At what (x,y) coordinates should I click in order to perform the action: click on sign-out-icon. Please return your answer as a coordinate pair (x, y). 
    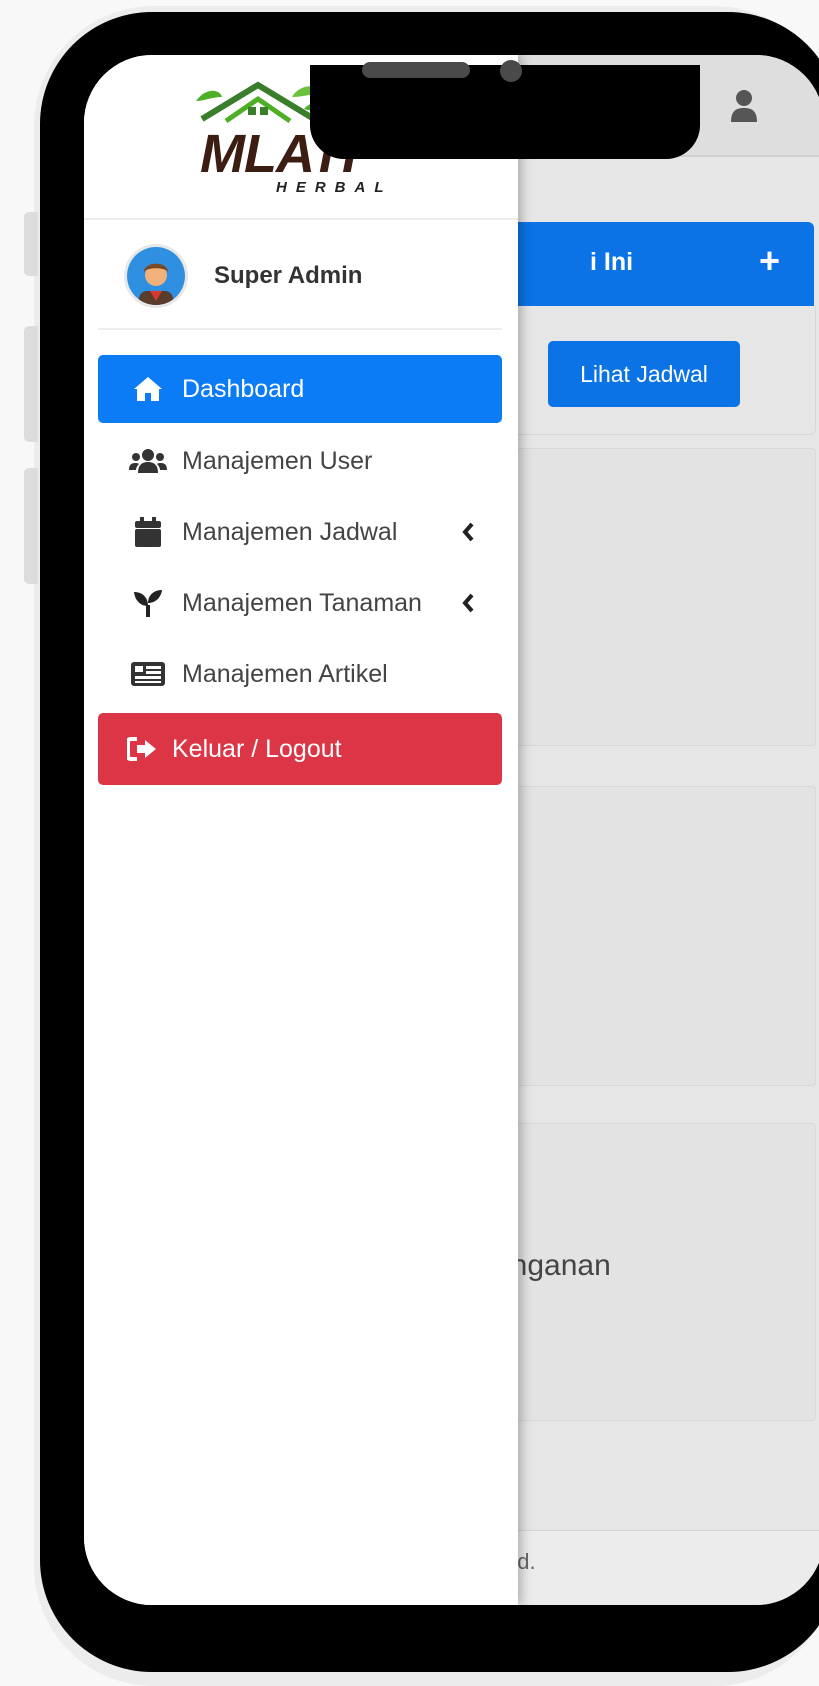
    Looking at the image, I should click on (142, 749).